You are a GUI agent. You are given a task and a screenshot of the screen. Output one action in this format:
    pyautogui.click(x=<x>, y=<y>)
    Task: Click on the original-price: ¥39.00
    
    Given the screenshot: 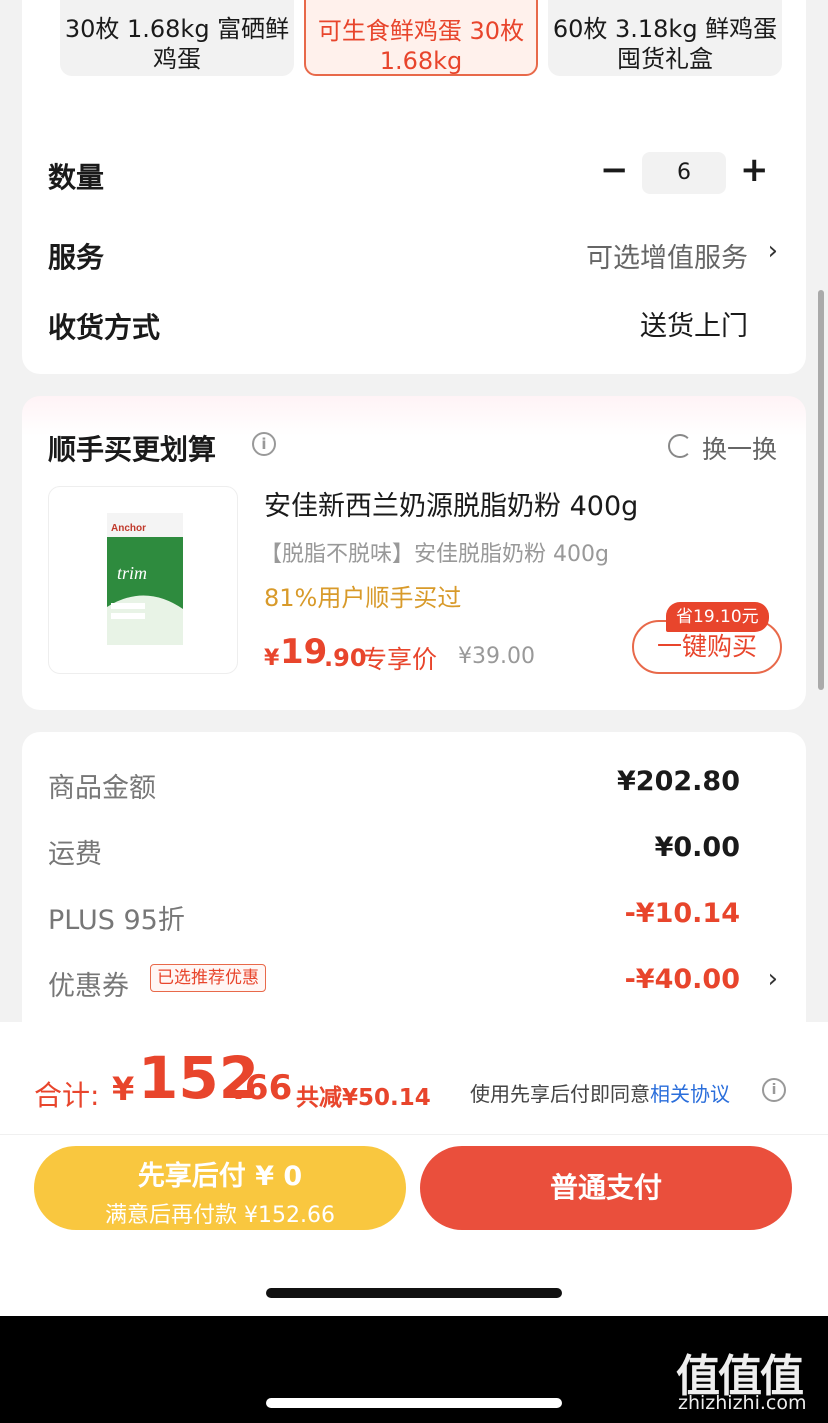 What is the action you would take?
    pyautogui.click(x=496, y=656)
    